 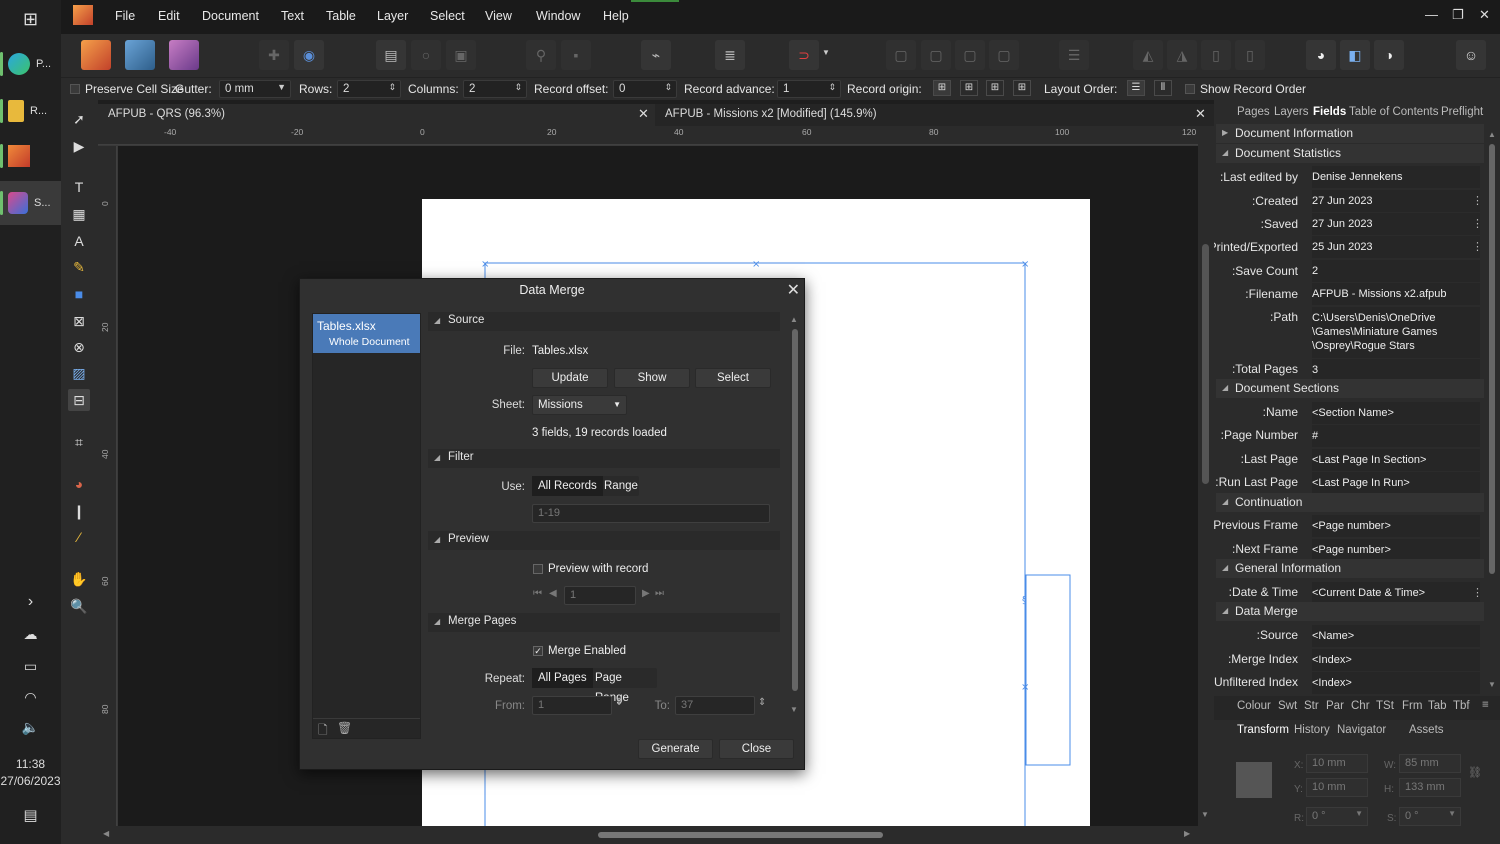 What do you see at coordinates (794, 319) in the screenshot?
I see `scroll-up-icon: ▲` at bounding box center [794, 319].